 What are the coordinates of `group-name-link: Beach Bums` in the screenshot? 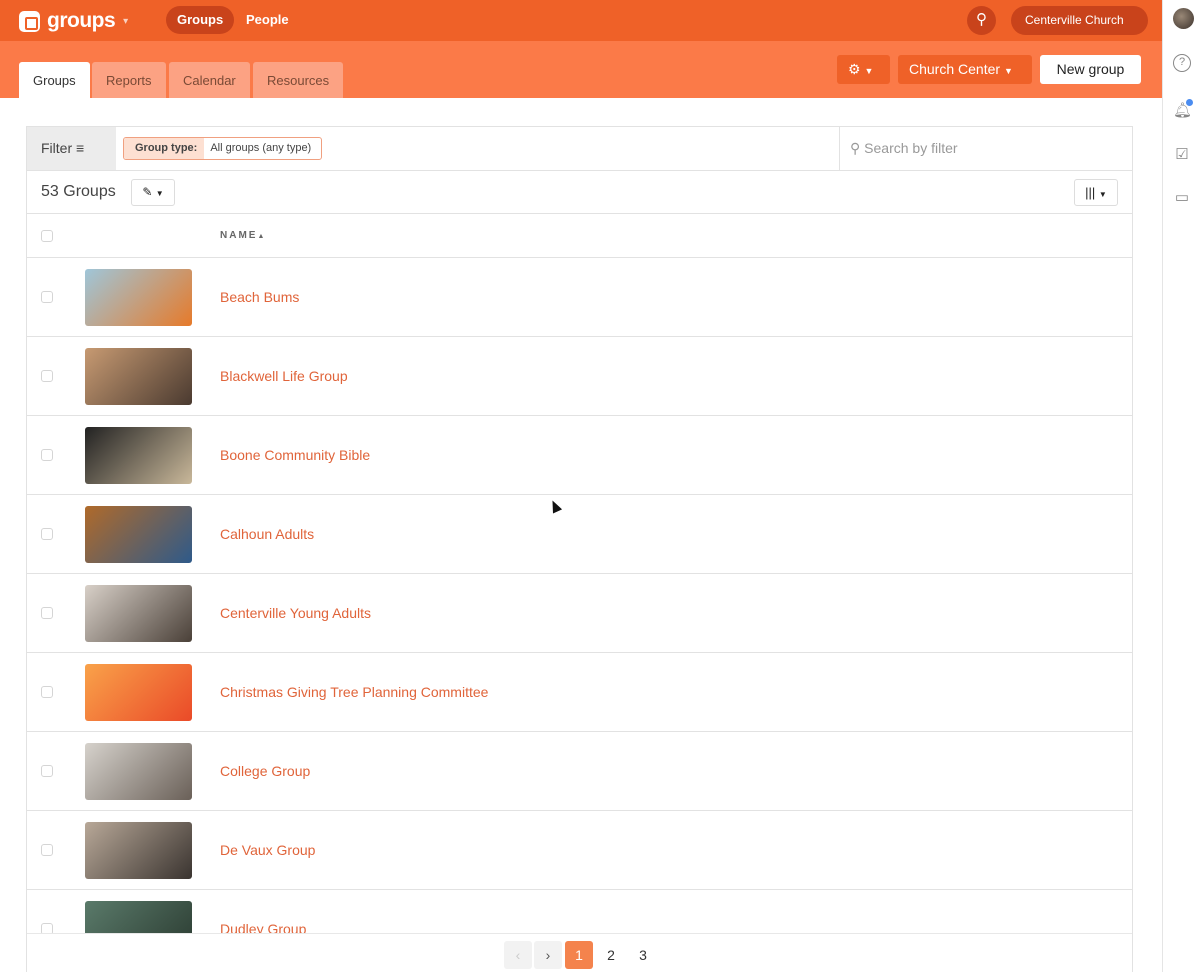 It's located at (259, 297).